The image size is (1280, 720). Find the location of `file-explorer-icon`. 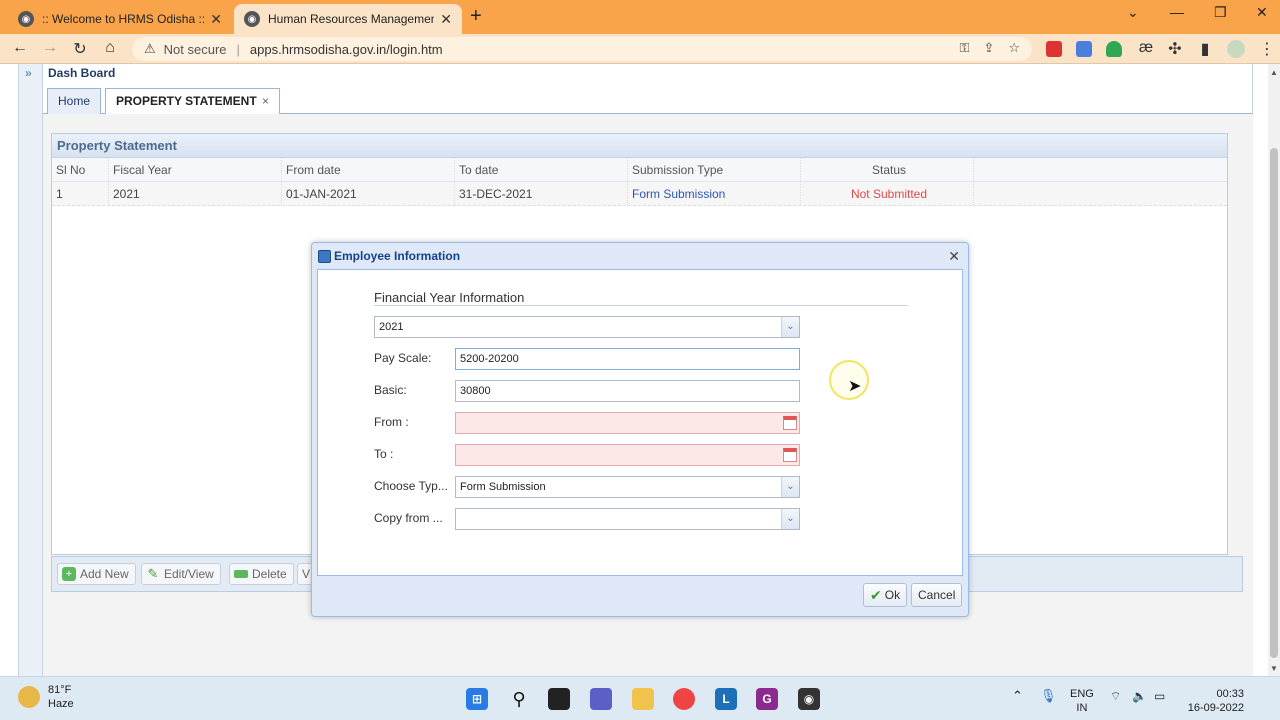

file-explorer-icon is located at coordinates (643, 699).